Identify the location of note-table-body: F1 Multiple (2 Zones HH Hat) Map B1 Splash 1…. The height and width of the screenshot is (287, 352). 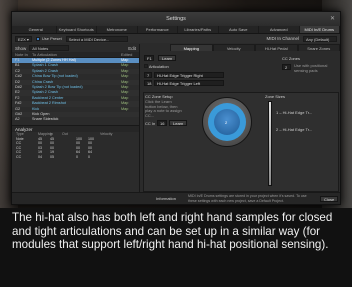
(75, 90).